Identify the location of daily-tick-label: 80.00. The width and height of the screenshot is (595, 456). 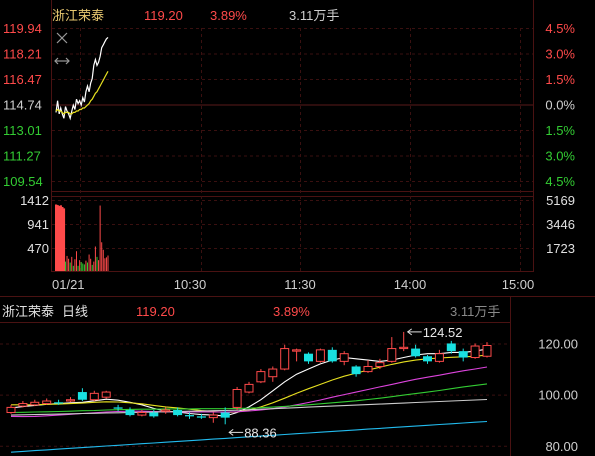
(561, 446).